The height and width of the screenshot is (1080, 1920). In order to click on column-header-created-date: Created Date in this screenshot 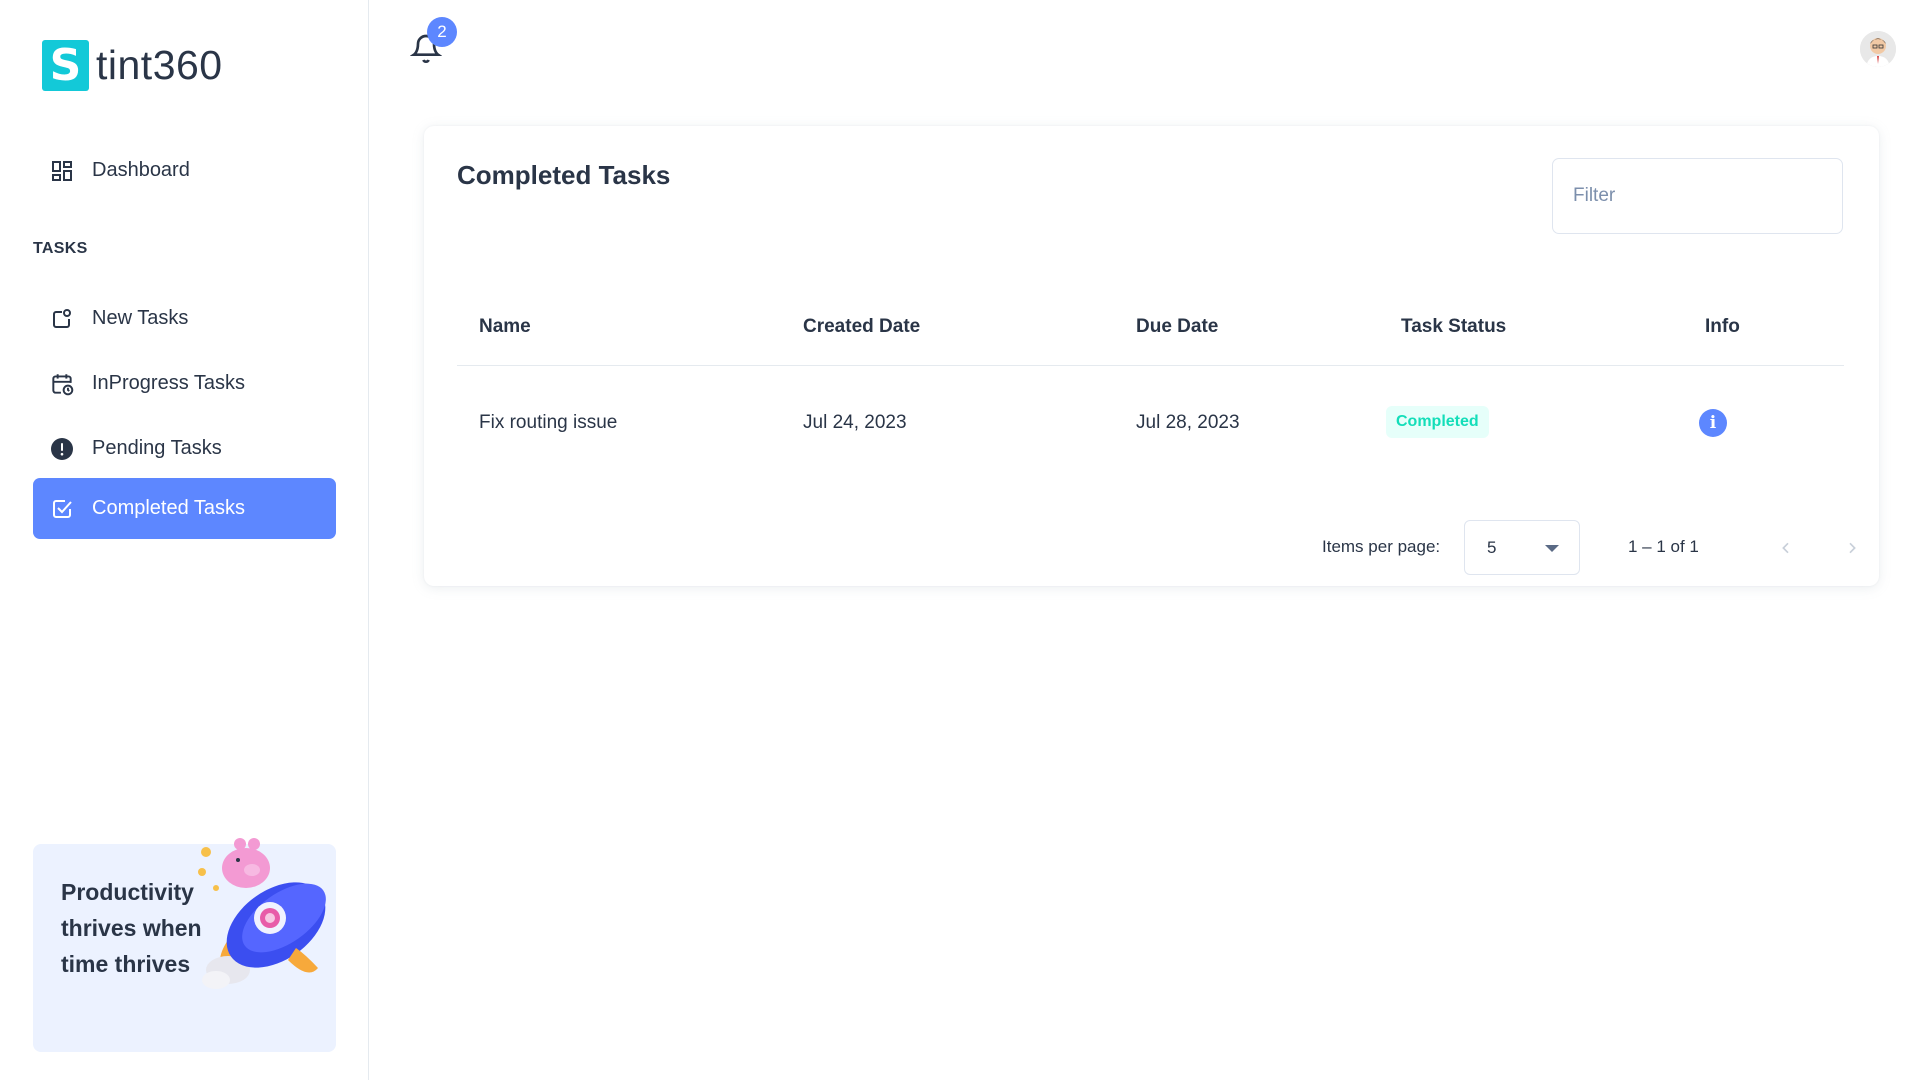, I will do `click(861, 327)`.